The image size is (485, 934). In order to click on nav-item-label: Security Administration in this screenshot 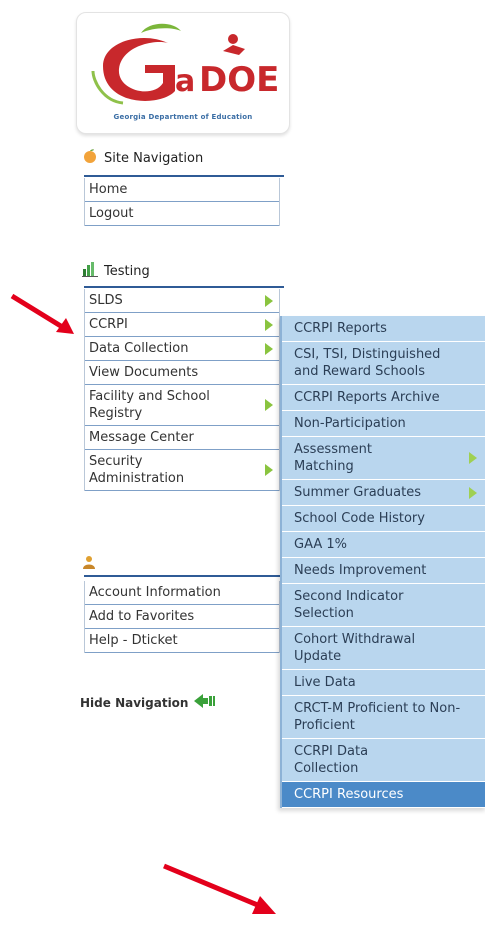, I will do `click(137, 470)`.